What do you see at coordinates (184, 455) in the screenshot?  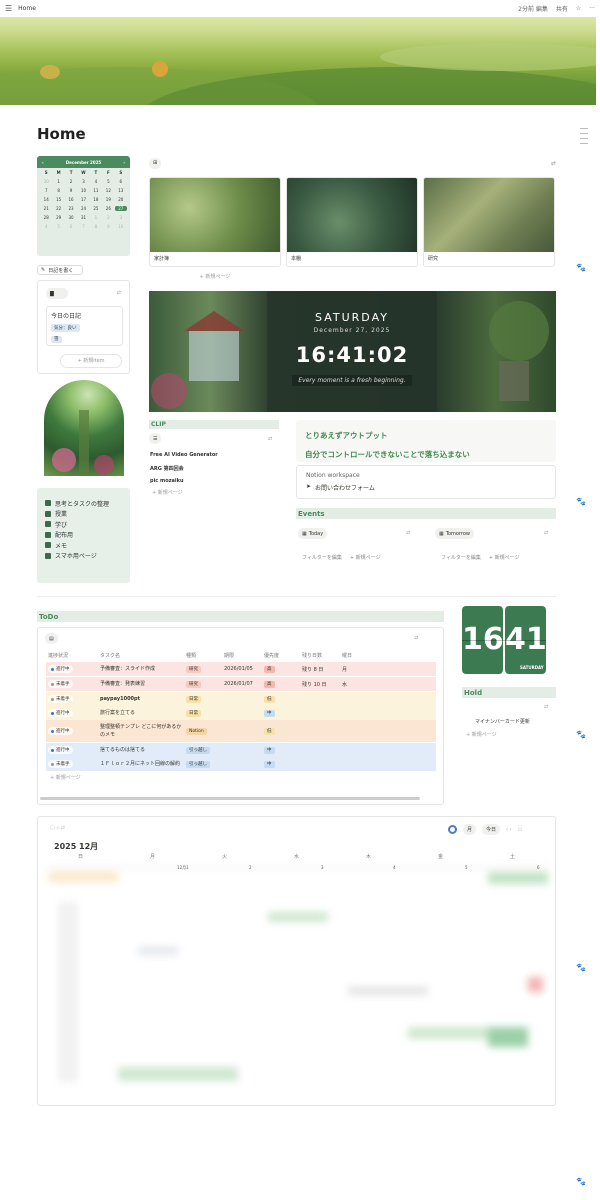 I see `clip-item: Free AI Video Generator` at bounding box center [184, 455].